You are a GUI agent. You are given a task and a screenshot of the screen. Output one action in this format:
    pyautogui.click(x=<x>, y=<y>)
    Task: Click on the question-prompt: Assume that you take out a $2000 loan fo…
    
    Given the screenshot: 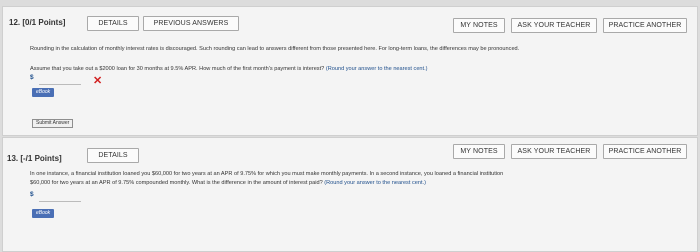 What is the action you would take?
    pyautogui.click(x=177, y=69)
    